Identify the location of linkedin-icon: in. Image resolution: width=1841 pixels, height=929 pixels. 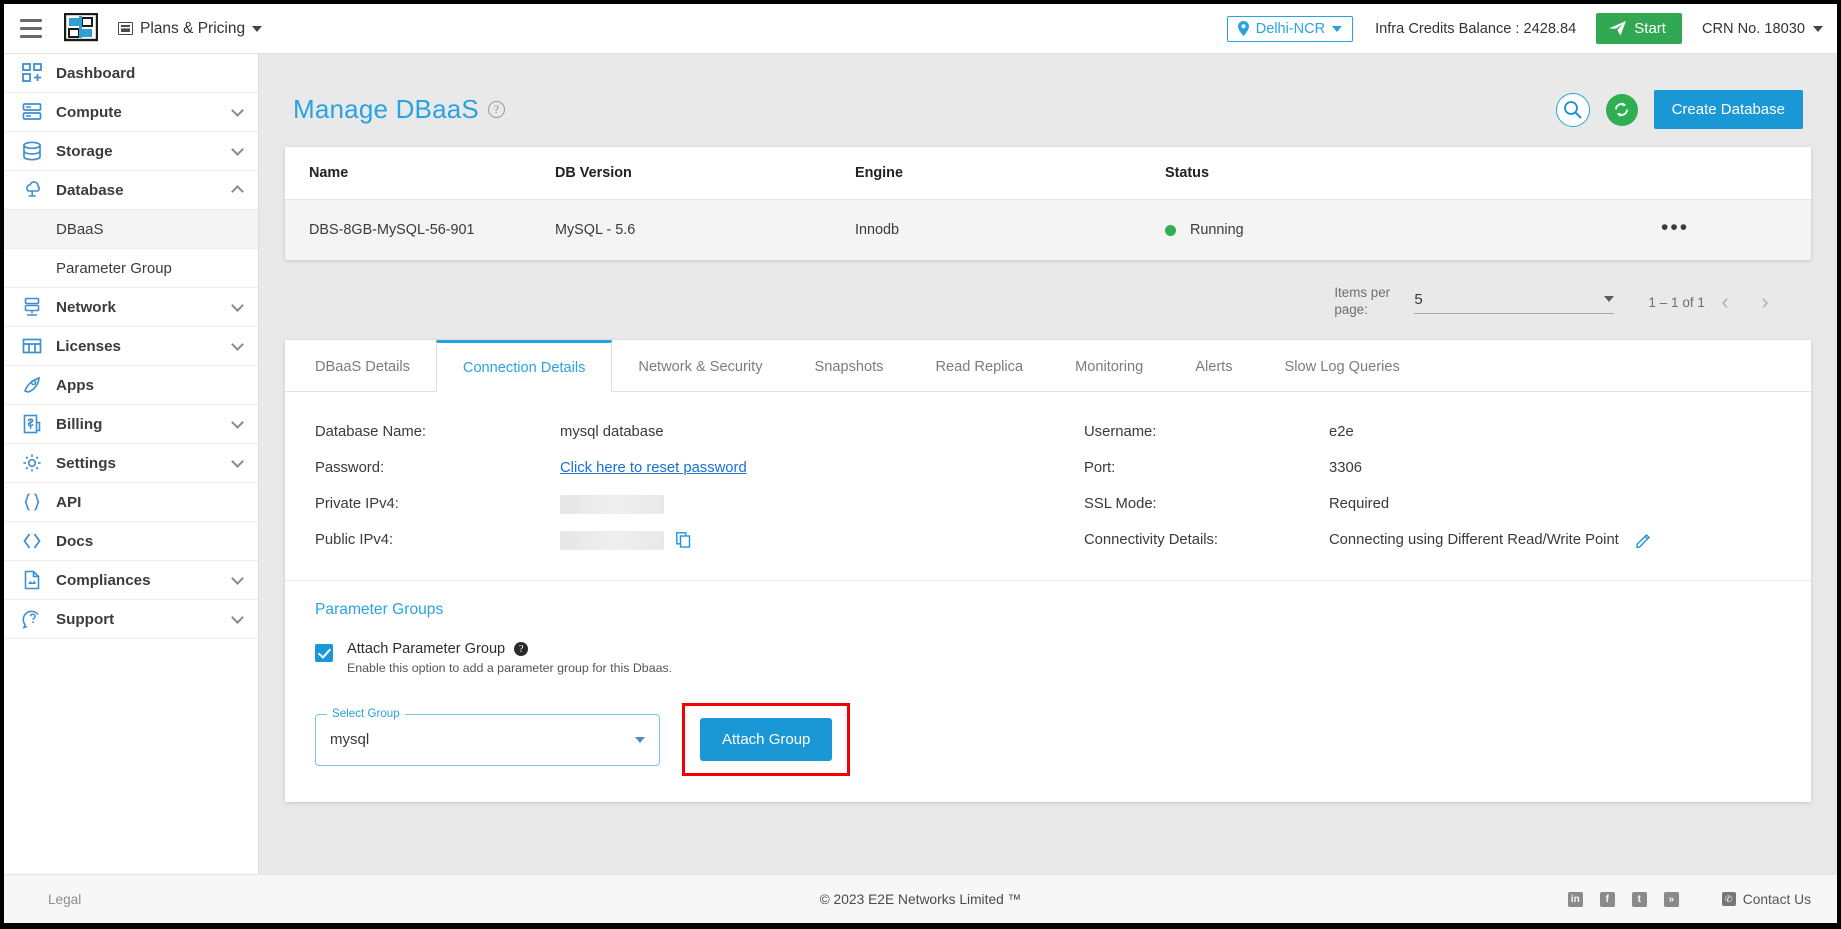
(1575, 899).